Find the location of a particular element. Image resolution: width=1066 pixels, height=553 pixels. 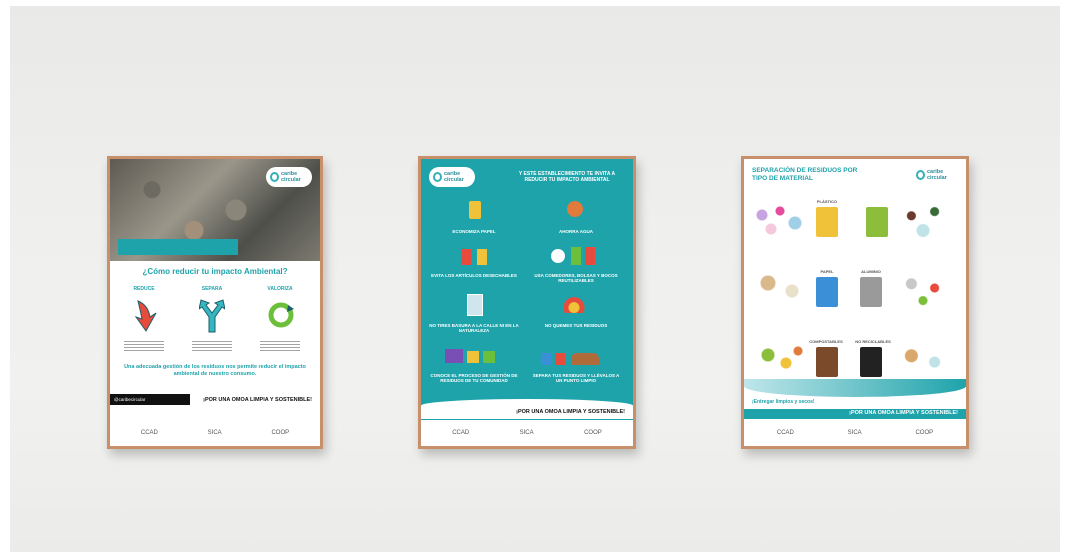

tip-label: AHORRA AGUA is located at coordinates (576, 231).